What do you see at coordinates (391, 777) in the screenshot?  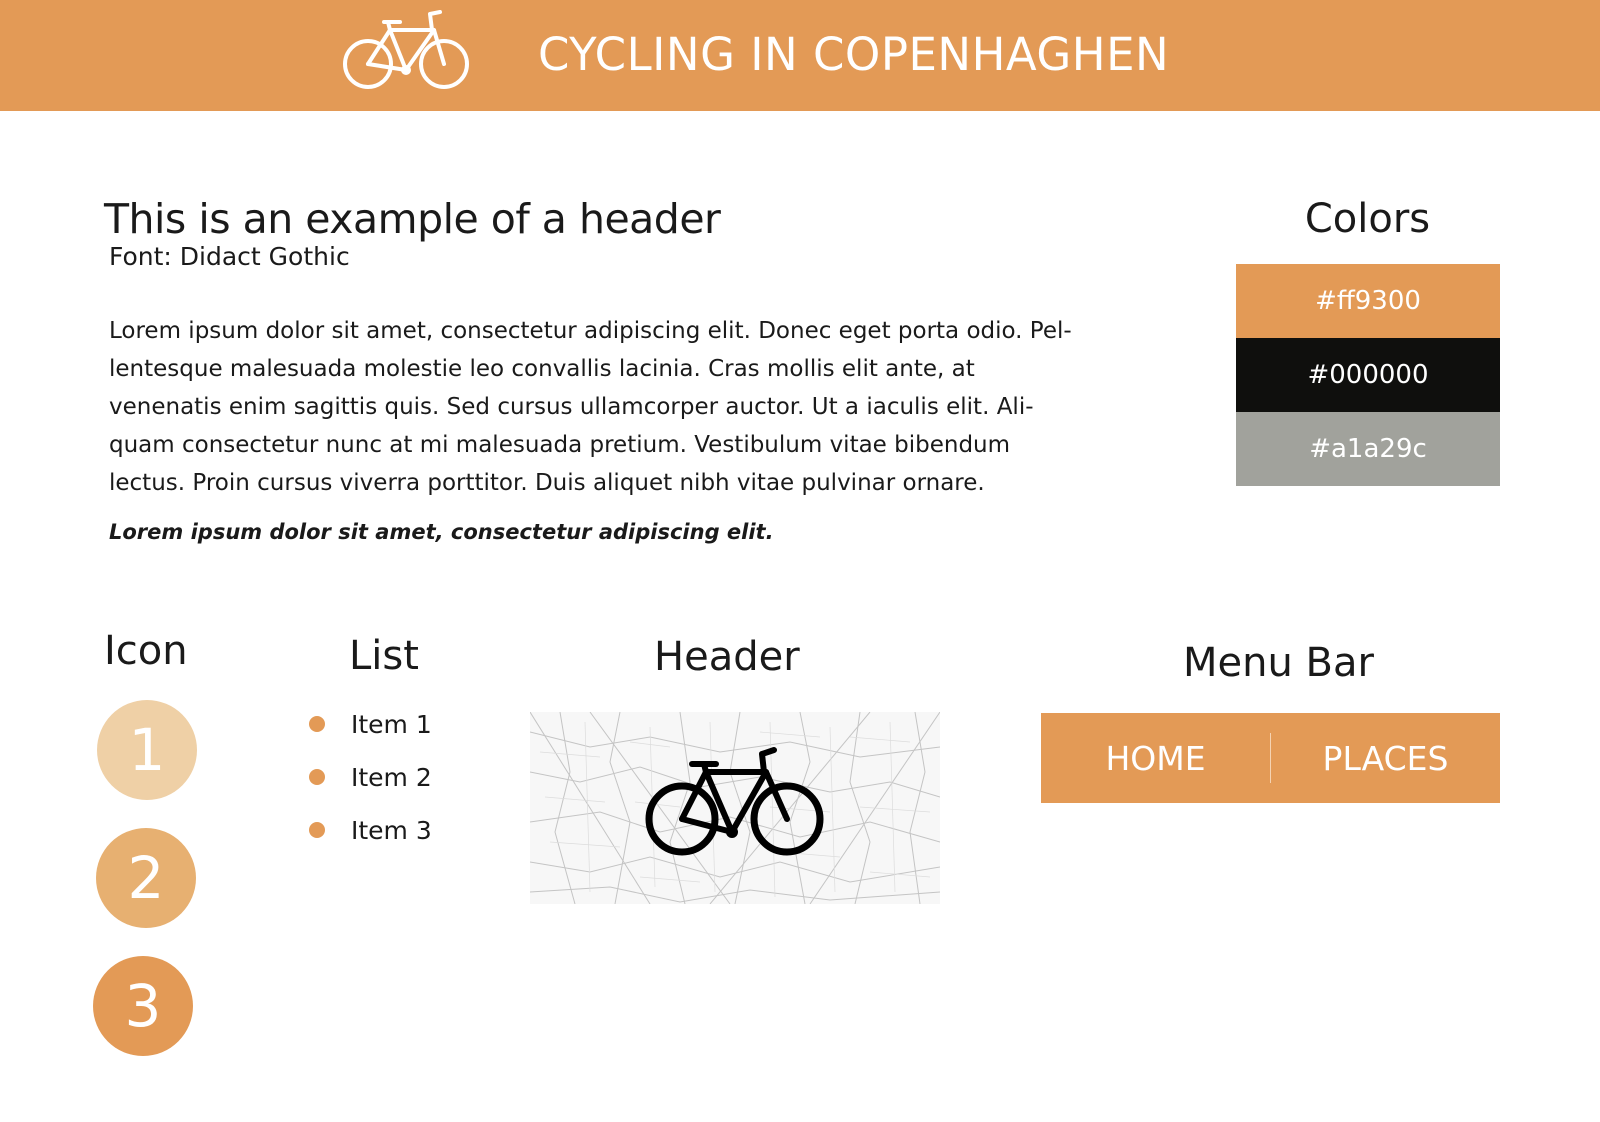 I see `list-item-label: Item 2` at bounding box center [391, 777].